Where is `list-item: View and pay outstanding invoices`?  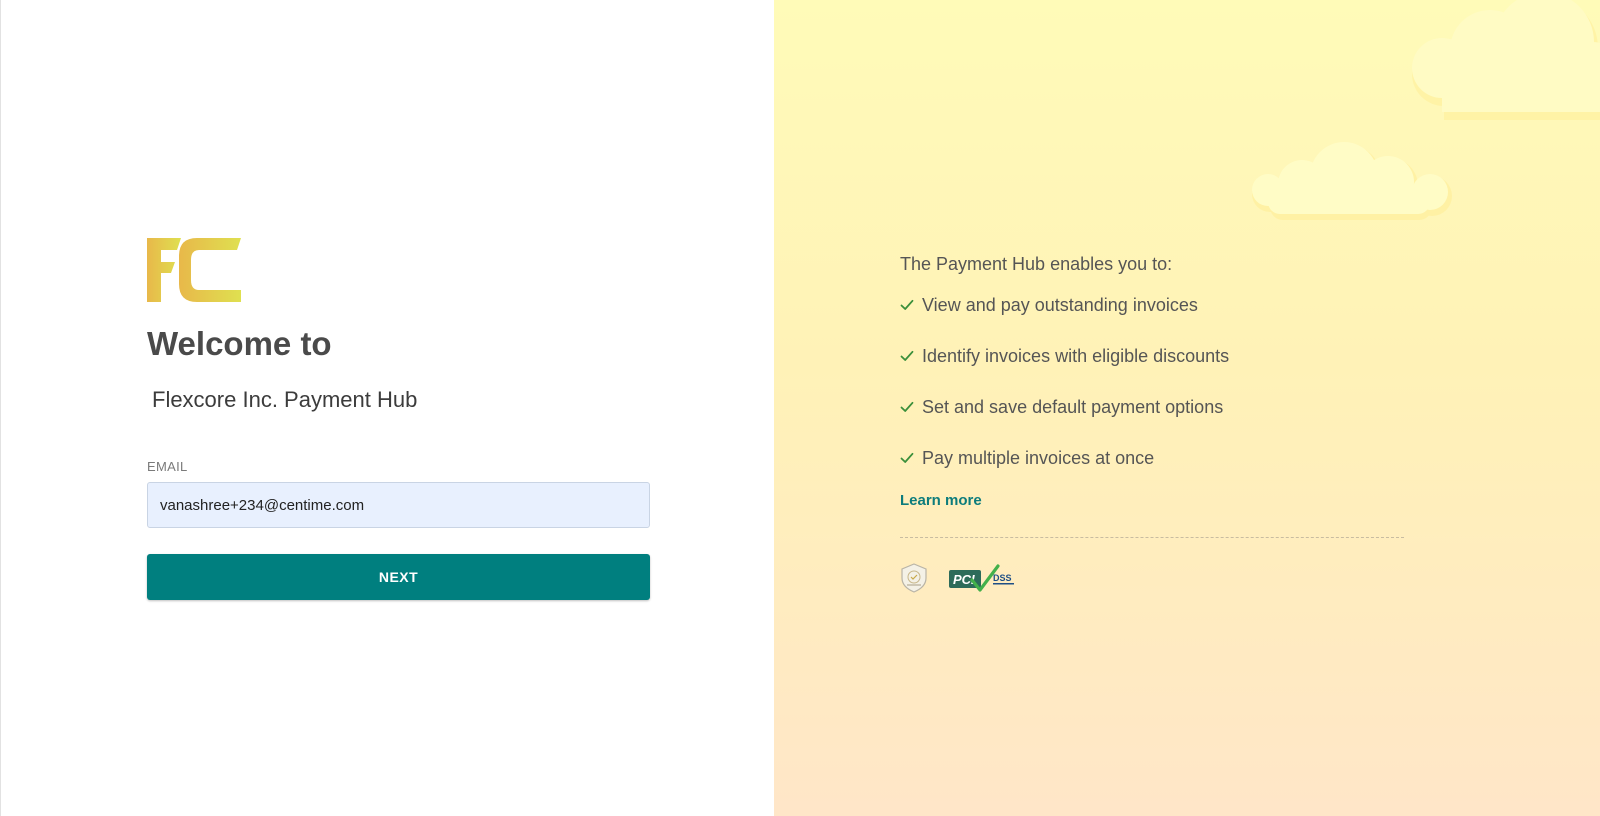 list-item: View and pay outstanding invoices is located at coordinates (1152, 305).